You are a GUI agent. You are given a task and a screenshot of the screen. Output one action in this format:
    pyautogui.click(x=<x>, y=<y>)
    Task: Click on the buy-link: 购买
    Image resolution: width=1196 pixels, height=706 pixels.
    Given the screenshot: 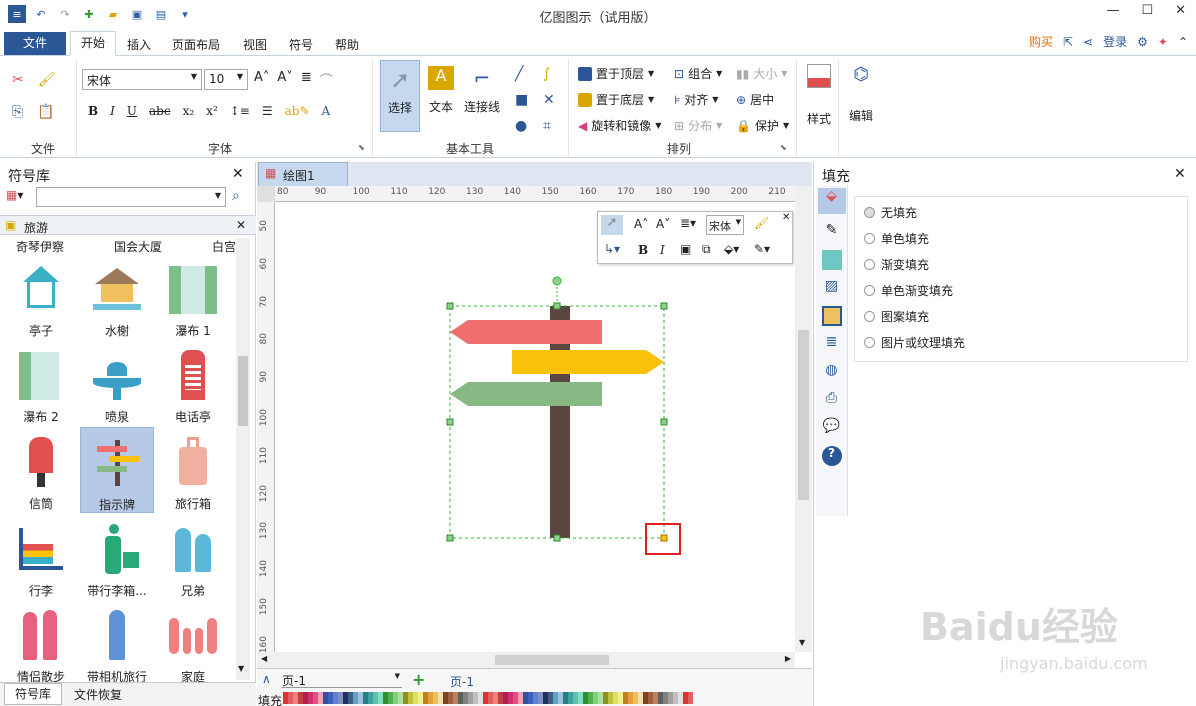 What is the action you would take?
    pyautogui.click(x=1041, y=41)
    